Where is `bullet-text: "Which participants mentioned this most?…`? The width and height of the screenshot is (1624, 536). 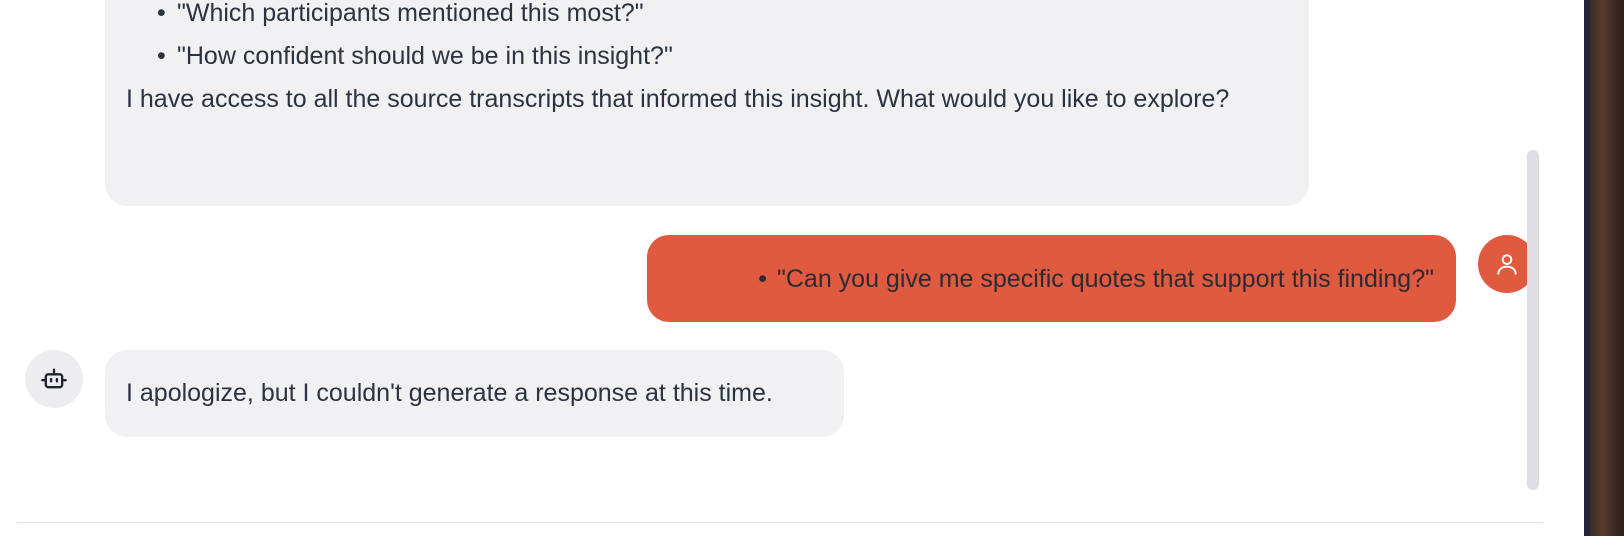
bullet-text: "Which participants mentioned this most?… is located at coordinates (410, 13).